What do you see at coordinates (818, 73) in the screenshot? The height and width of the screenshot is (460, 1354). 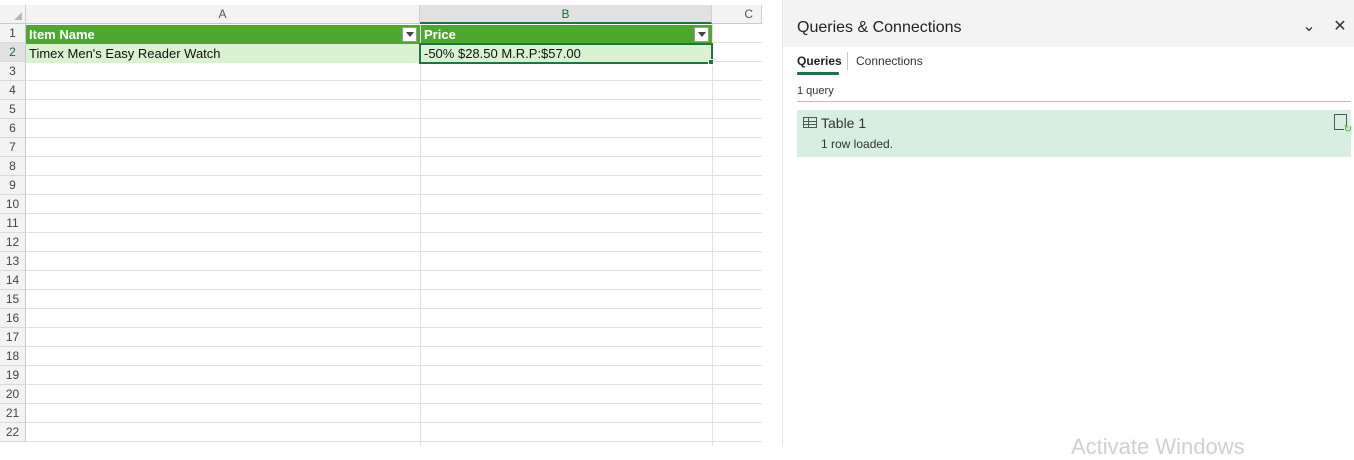 I see `active-tab-indicator` at bounding box center [818, 73].